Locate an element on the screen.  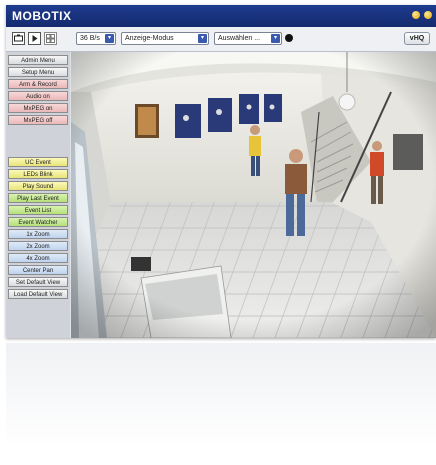
sidebar-button: Play Sound is located at coordinates (38, 186).